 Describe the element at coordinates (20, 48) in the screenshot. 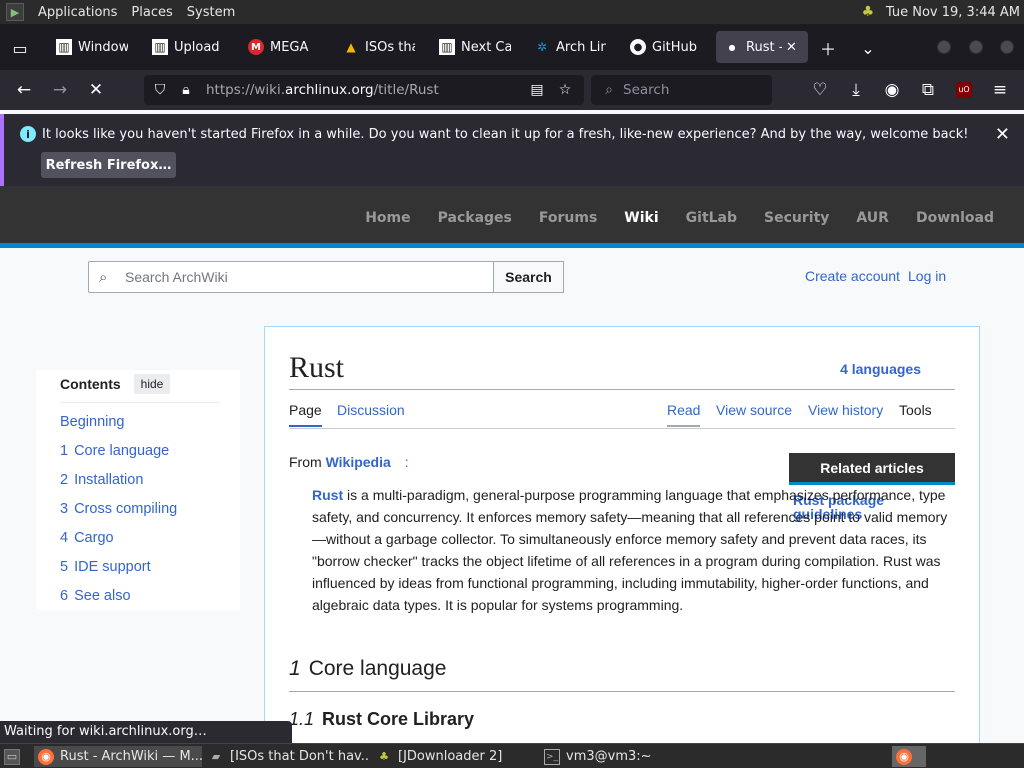

I see `tab-manager-icon: ▭` at that location.